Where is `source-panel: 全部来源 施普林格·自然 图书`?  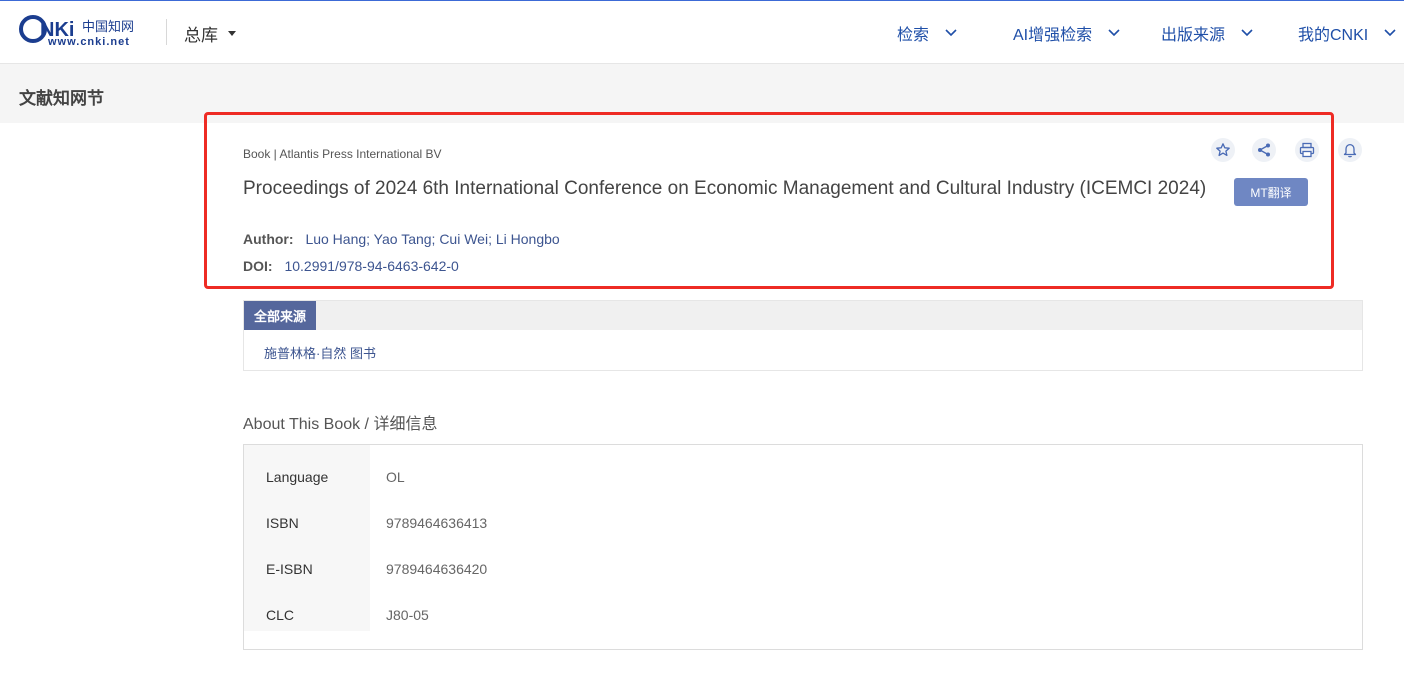 source-panel: 全部来源 施普林格·自然 图书 is located at coordinates (803, 335).